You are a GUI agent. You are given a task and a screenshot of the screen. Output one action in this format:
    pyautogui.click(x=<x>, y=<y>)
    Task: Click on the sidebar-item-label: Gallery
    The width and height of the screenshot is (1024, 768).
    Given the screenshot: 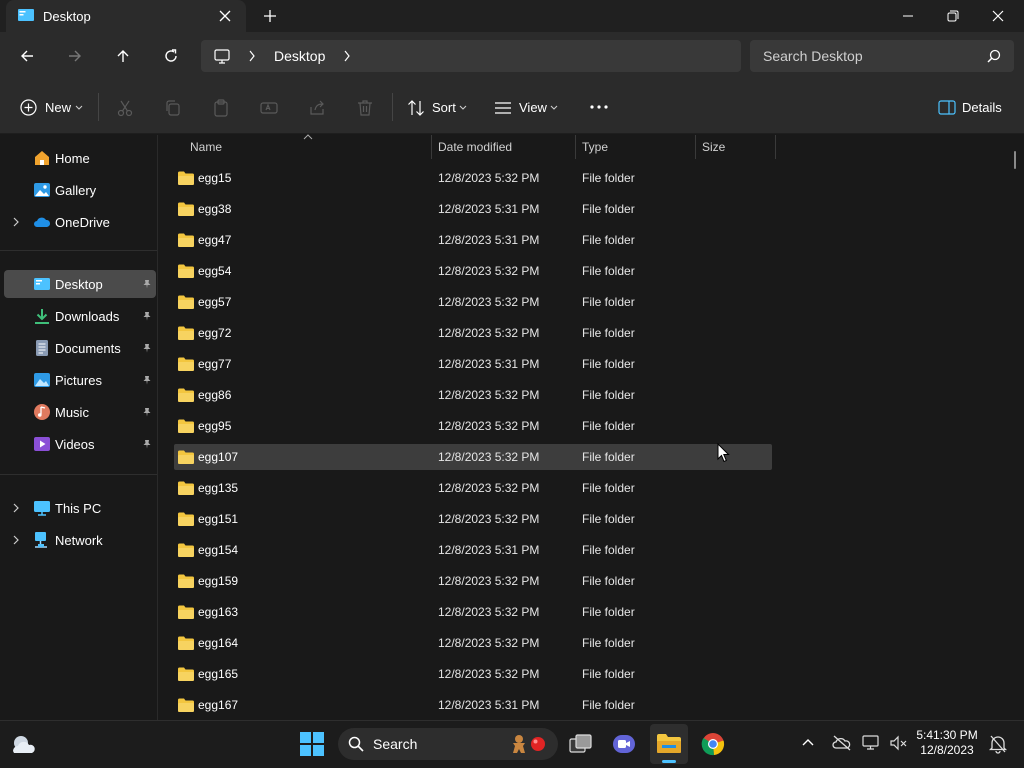 What is the action you would take?
    pyautogui.click(x=76, y=190)
    